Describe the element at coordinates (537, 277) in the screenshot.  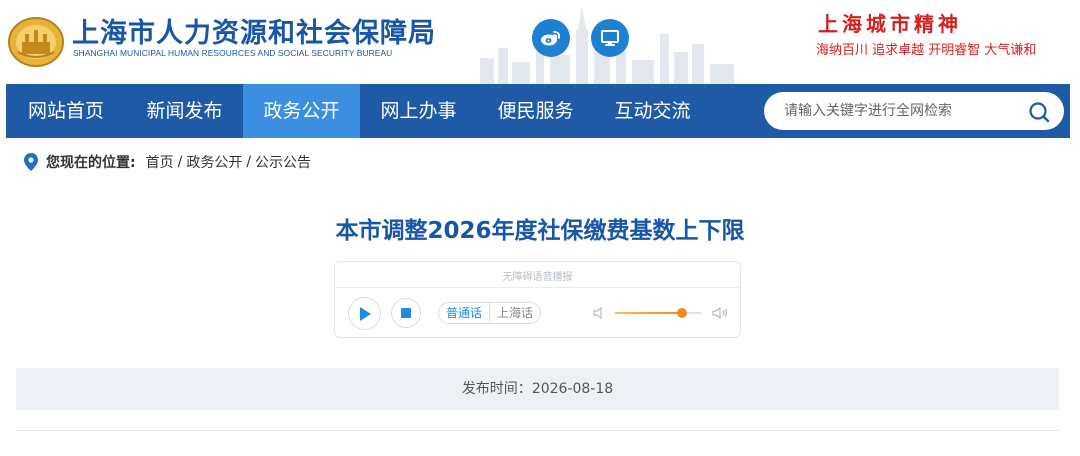
I see `player-caption: 无障碍语音播报` at that location.